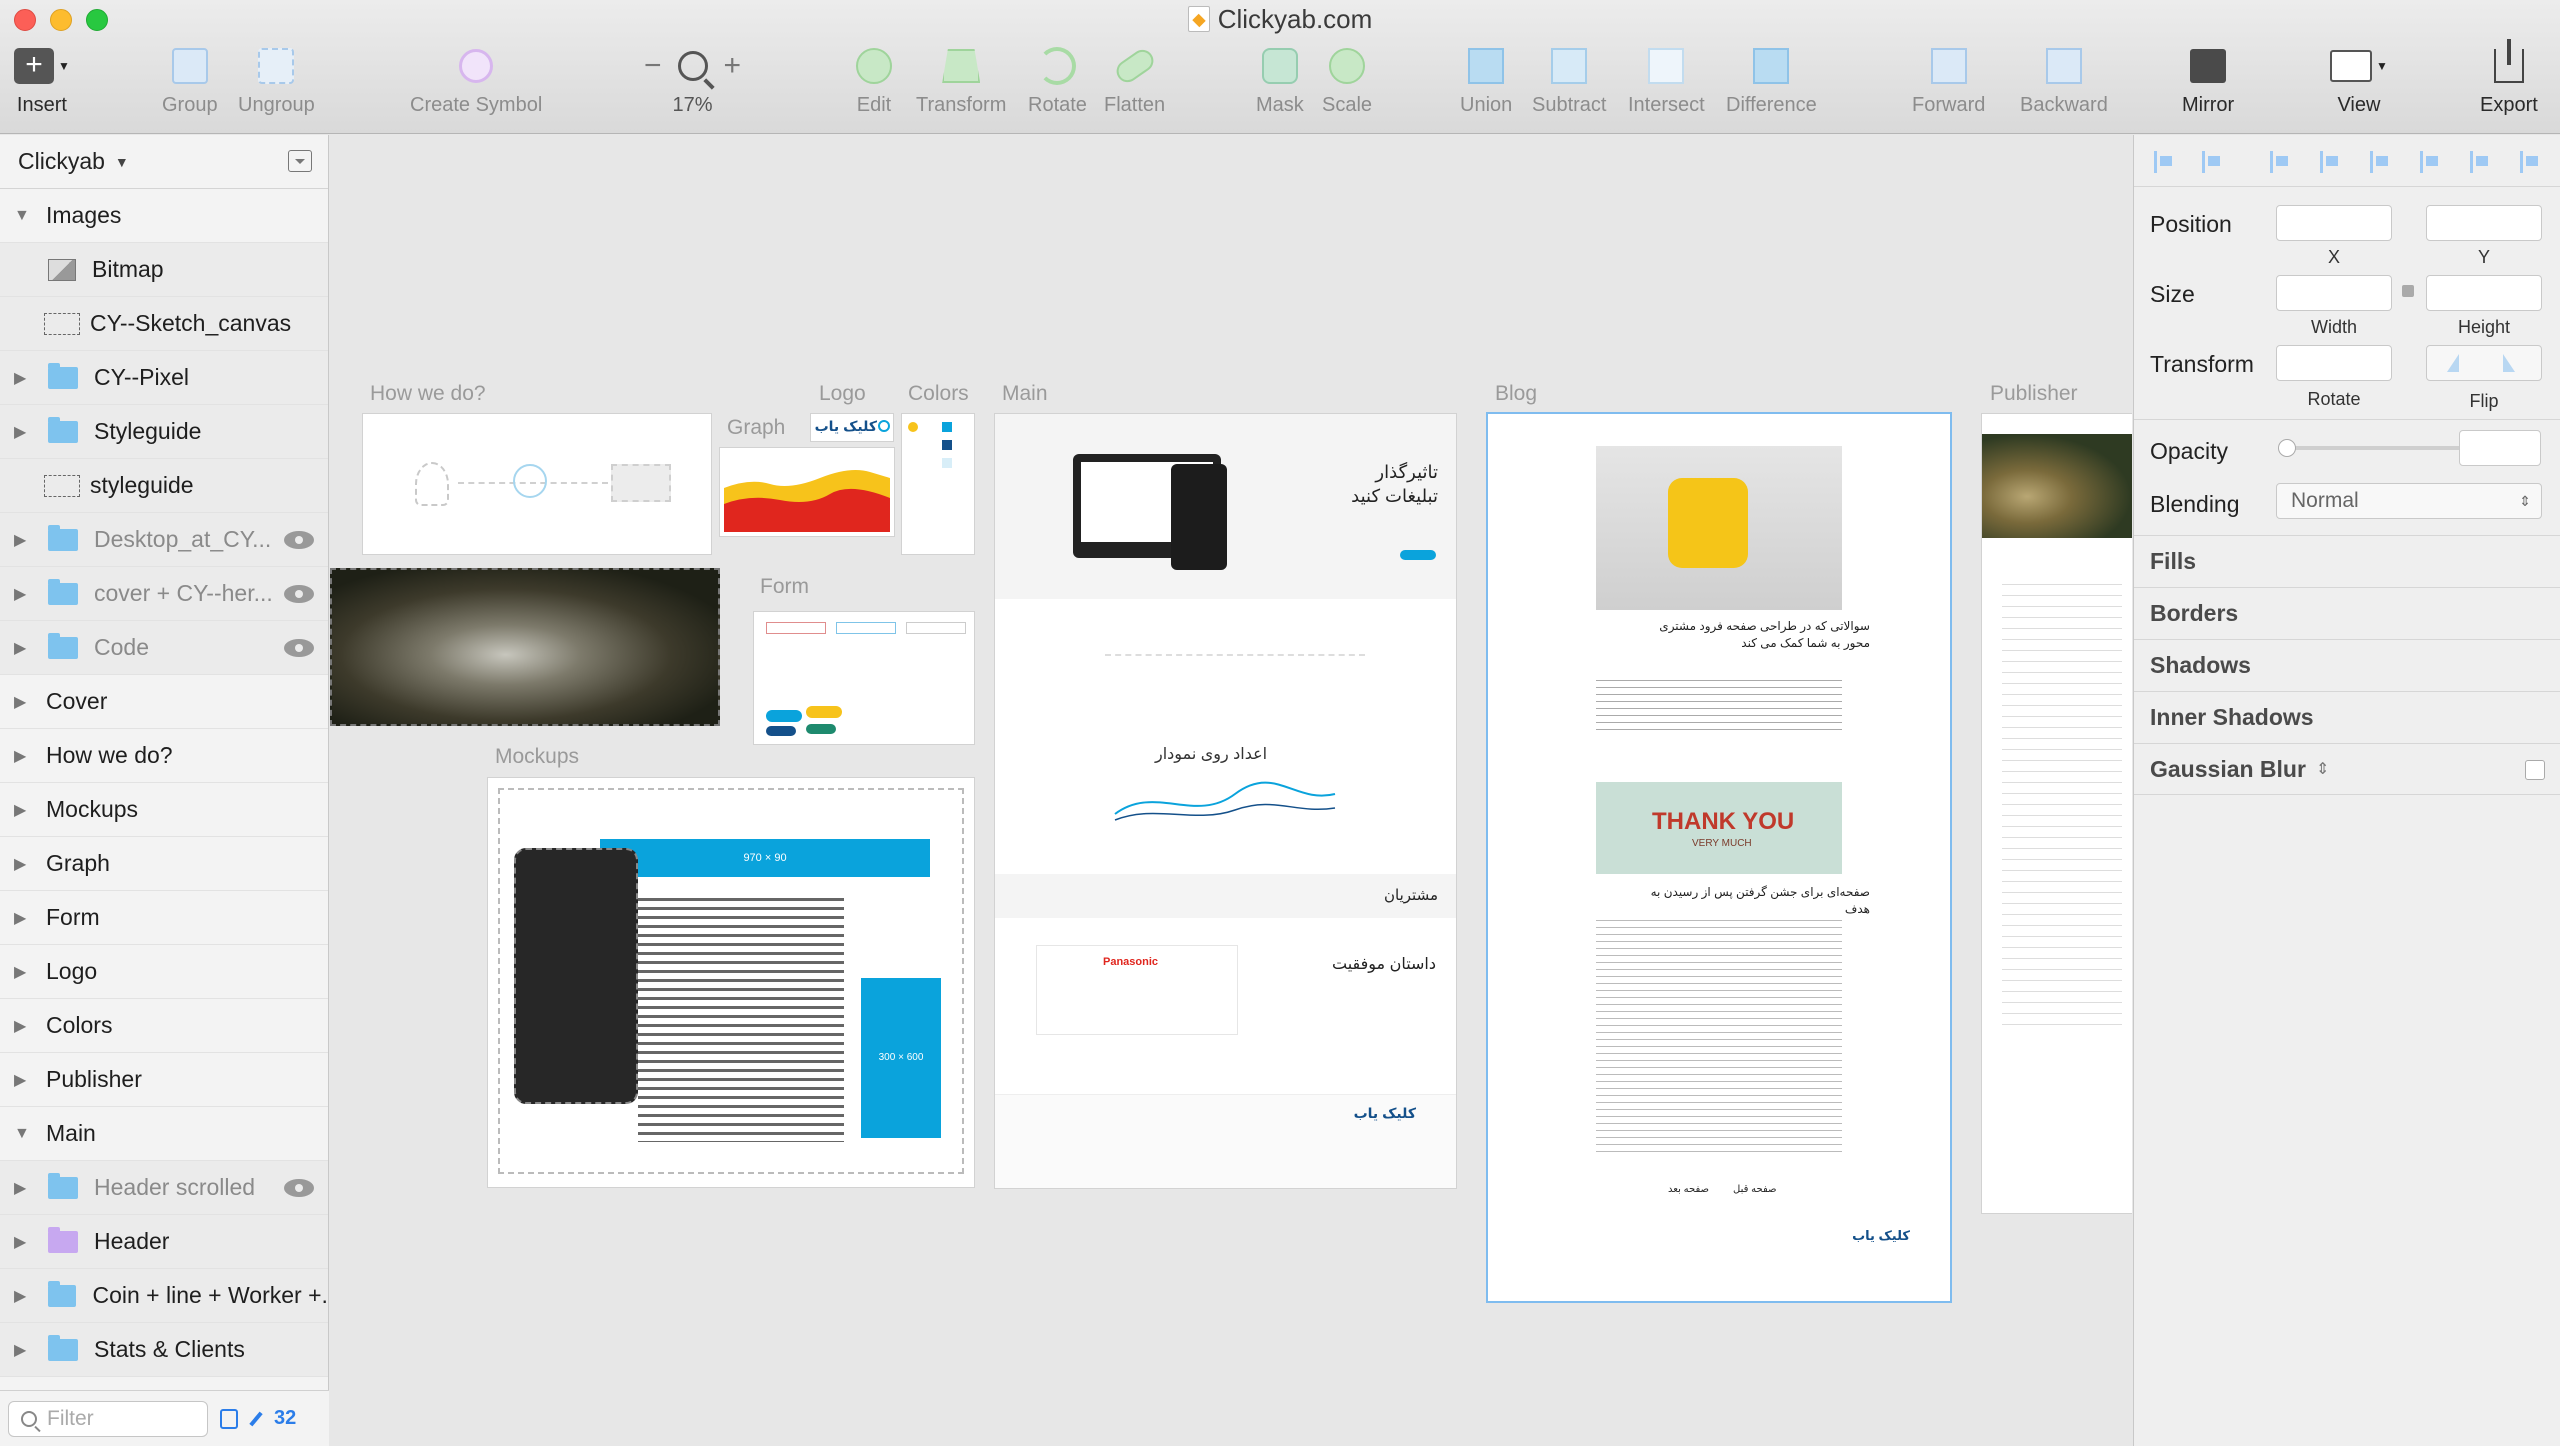  What do you see at coordinates (476, 80) in the screenshot?
I see `create-symbol-button: Create Symbol` at bounding box center [476, 80].